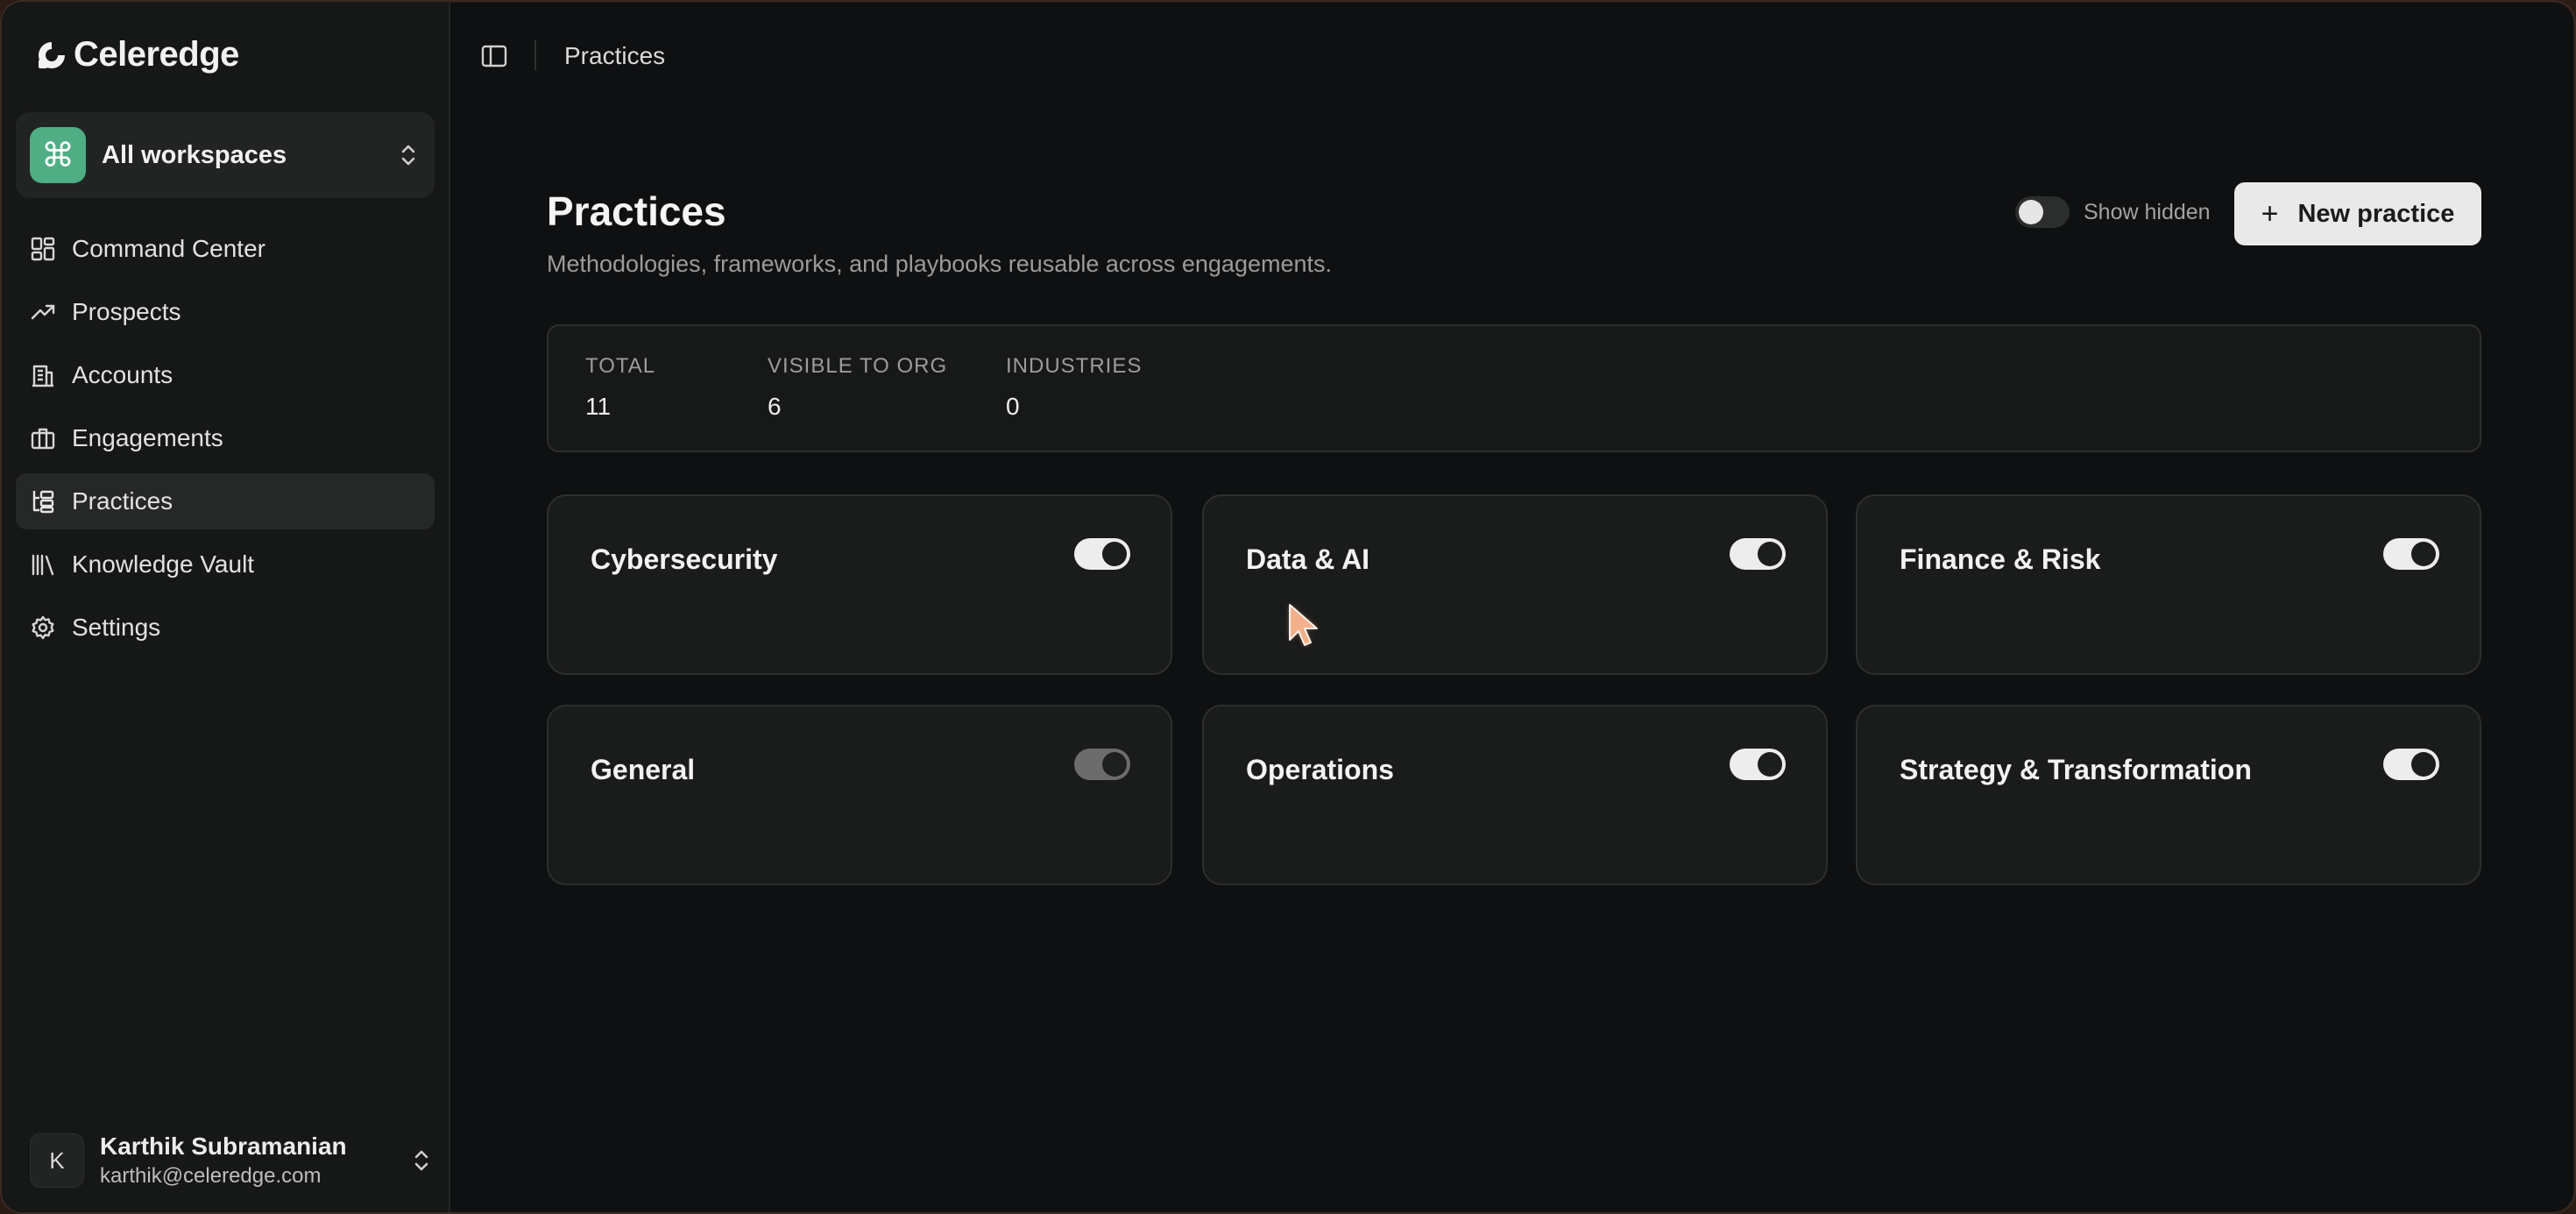 The width and height of the screenshot is (2576, 1214). I want to click on breadcrumb: Practices, so click(614, 56).